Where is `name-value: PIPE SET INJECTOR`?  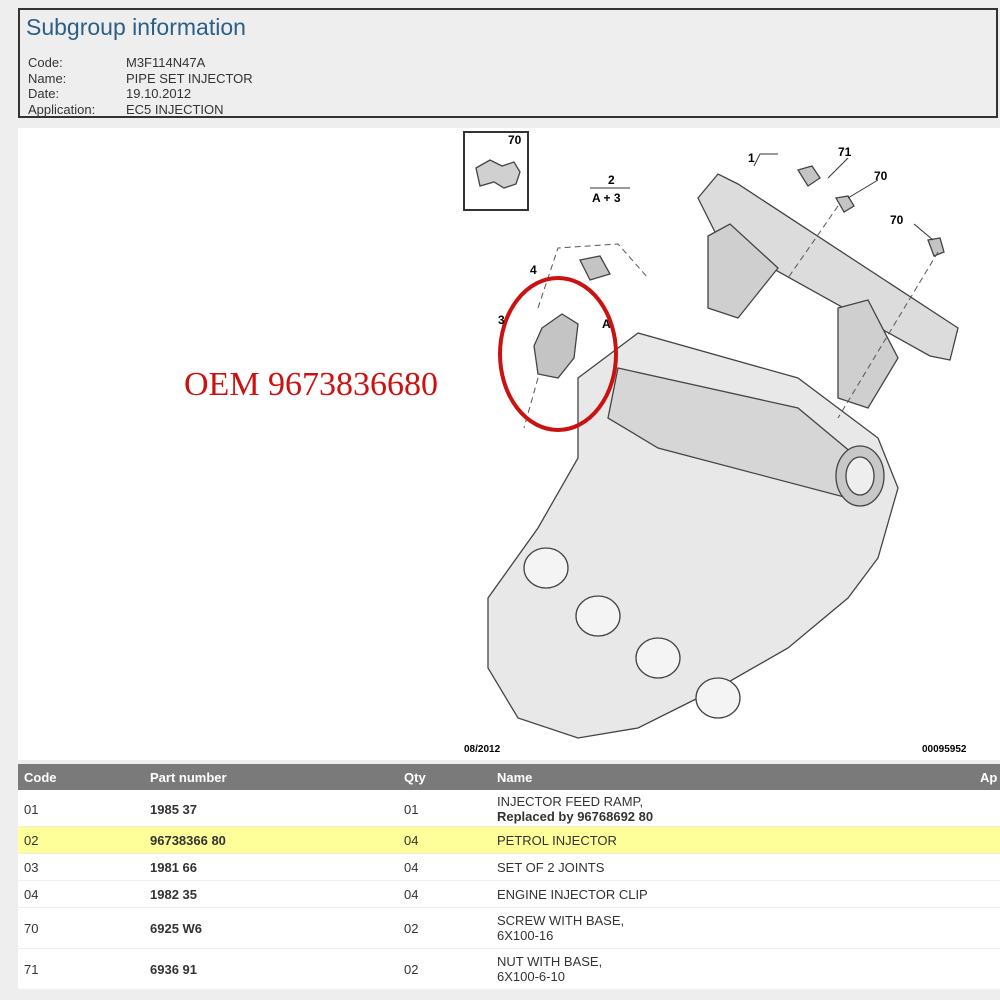 name-value: PIPE SET INJECTOR is located at coordinates (189, 78).